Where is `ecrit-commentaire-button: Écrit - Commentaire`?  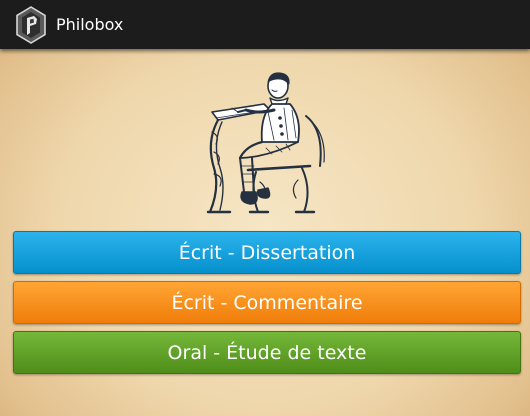
ecrit-commentaire-button: Écrit - Commentaire is located at coordinates (267, 302).